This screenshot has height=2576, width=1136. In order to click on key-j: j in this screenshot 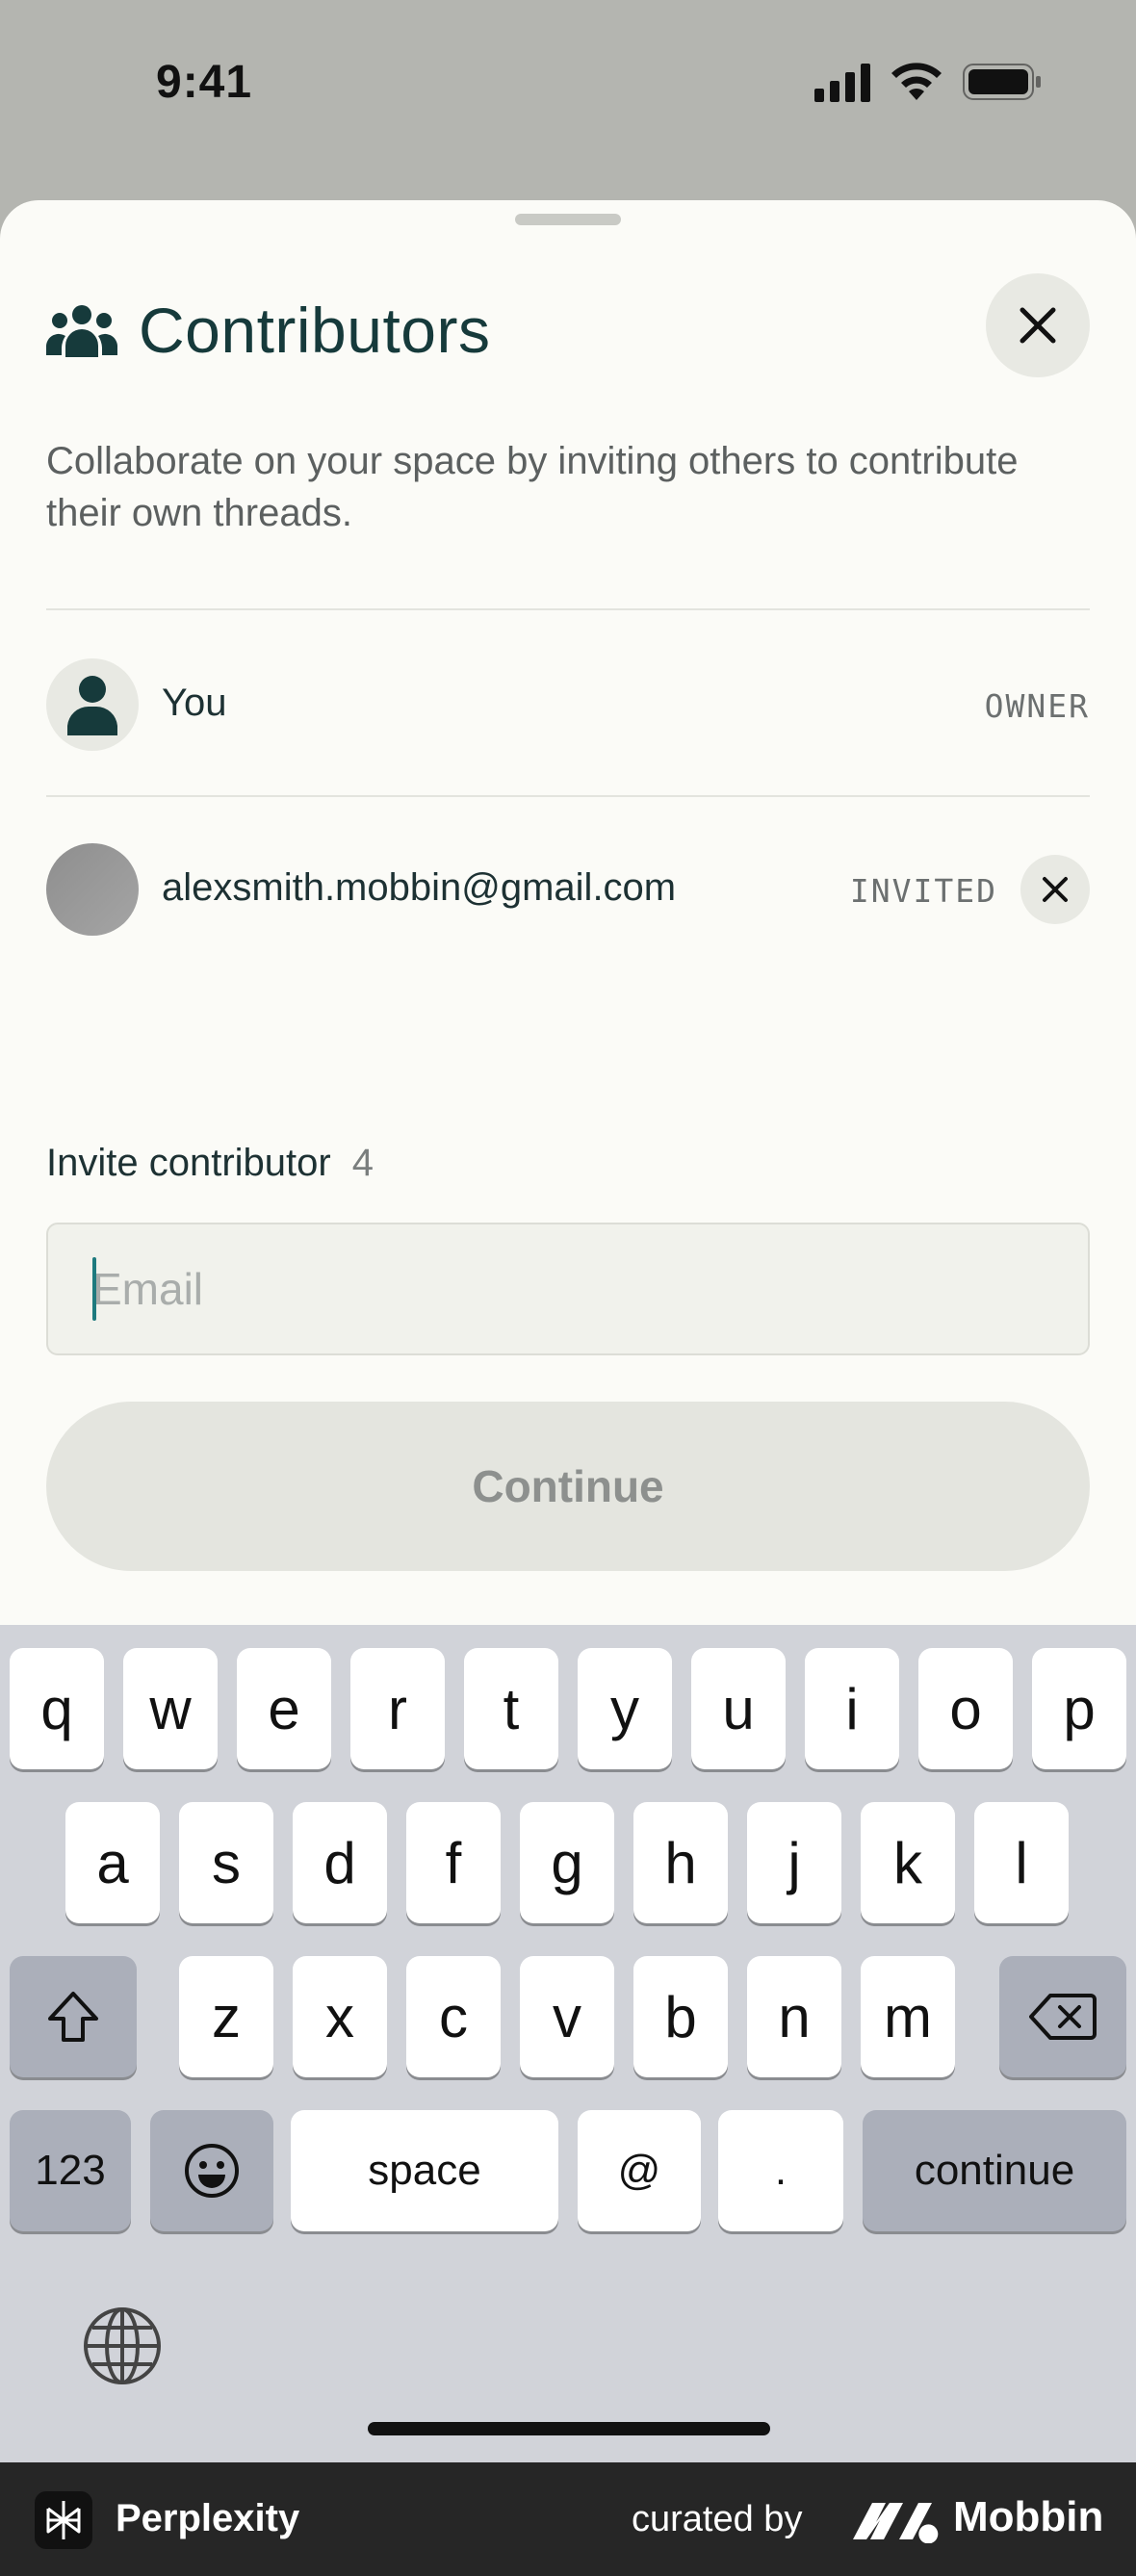, I will do `click(794, 1863)`.